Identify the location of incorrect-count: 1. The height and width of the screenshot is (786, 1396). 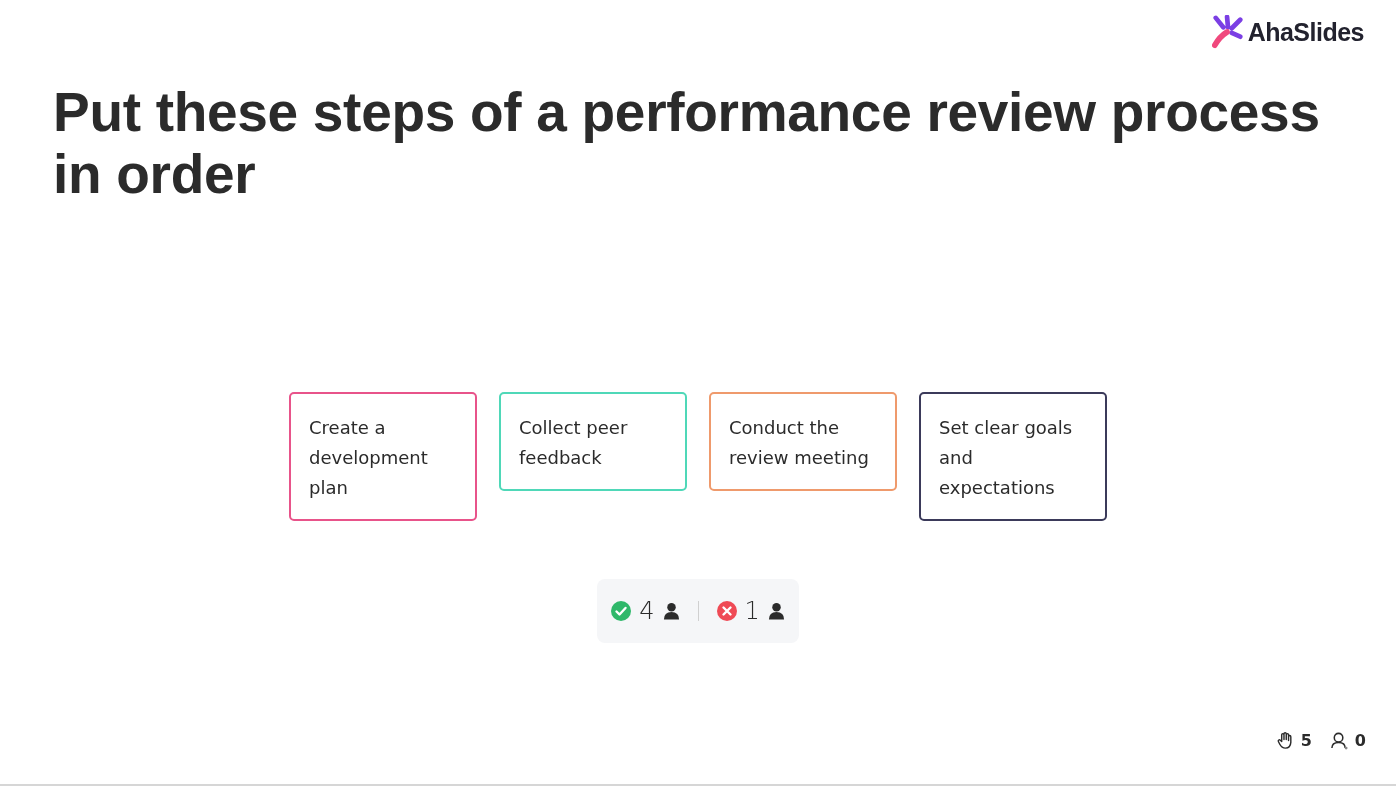
(752, 611).